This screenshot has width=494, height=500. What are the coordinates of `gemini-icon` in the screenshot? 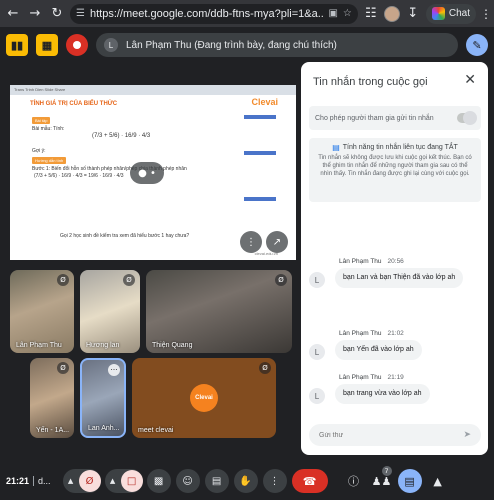 It's located at (438, 13).